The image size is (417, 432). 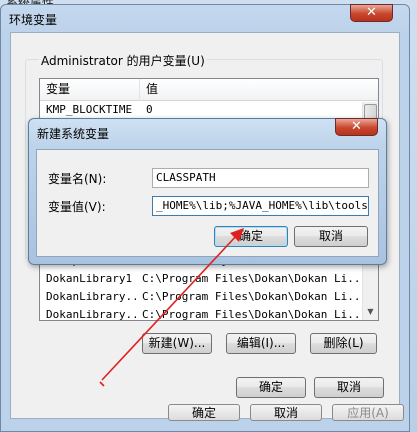 I want to click on annotation-arrow, so click(x=171, y=307).